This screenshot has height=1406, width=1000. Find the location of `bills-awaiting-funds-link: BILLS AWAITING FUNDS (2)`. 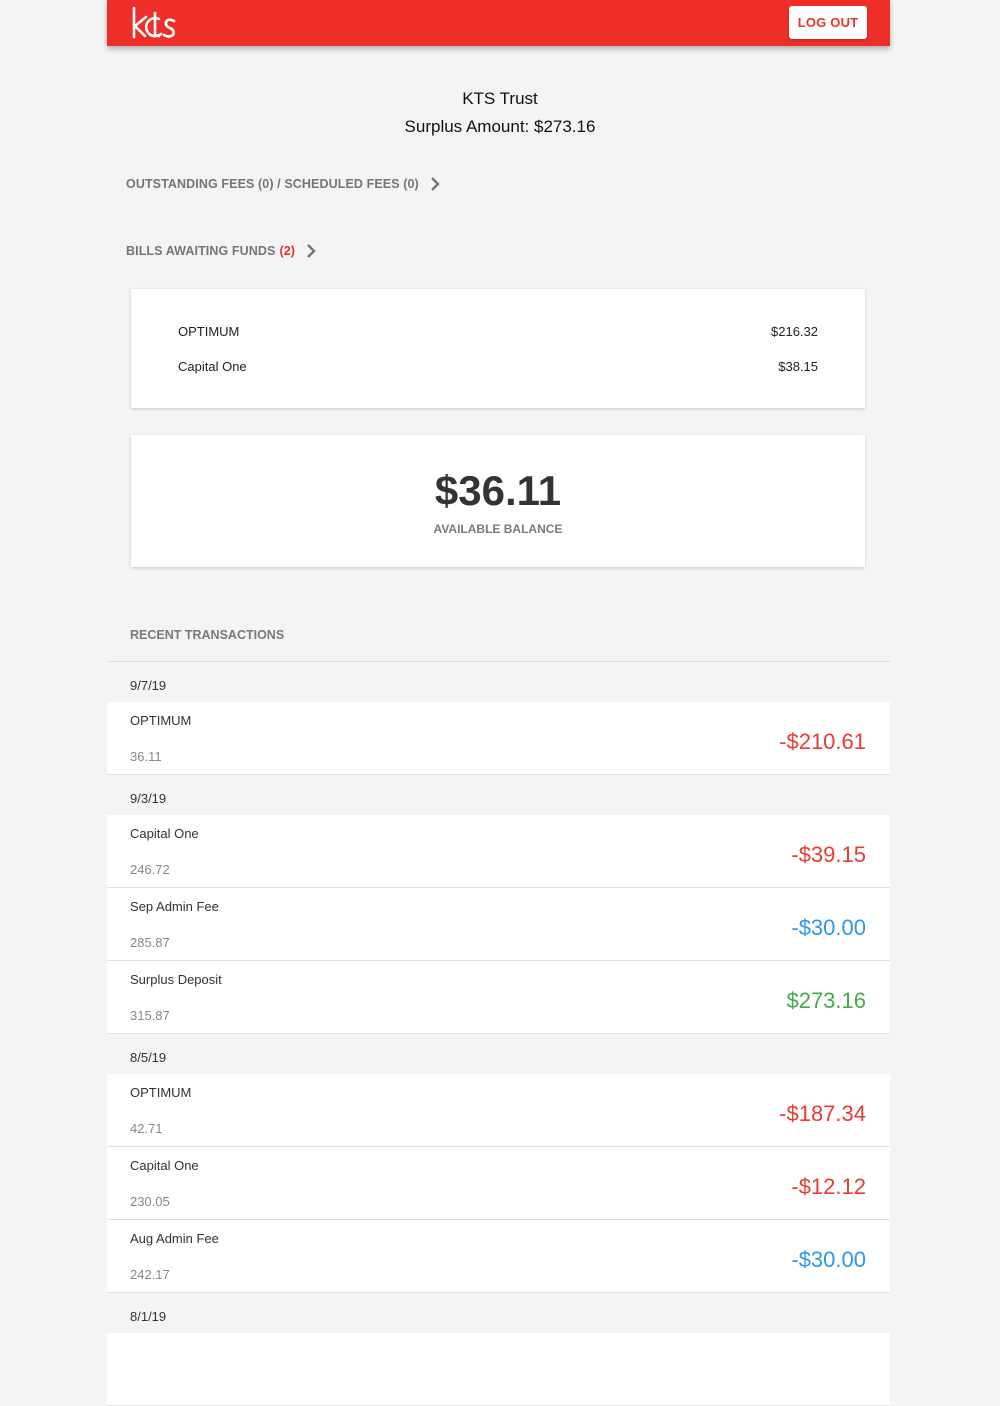

bills-awaiting-funds-link: BILLS AWAITING FUNDS (2) is located at coordinates (221, 251).